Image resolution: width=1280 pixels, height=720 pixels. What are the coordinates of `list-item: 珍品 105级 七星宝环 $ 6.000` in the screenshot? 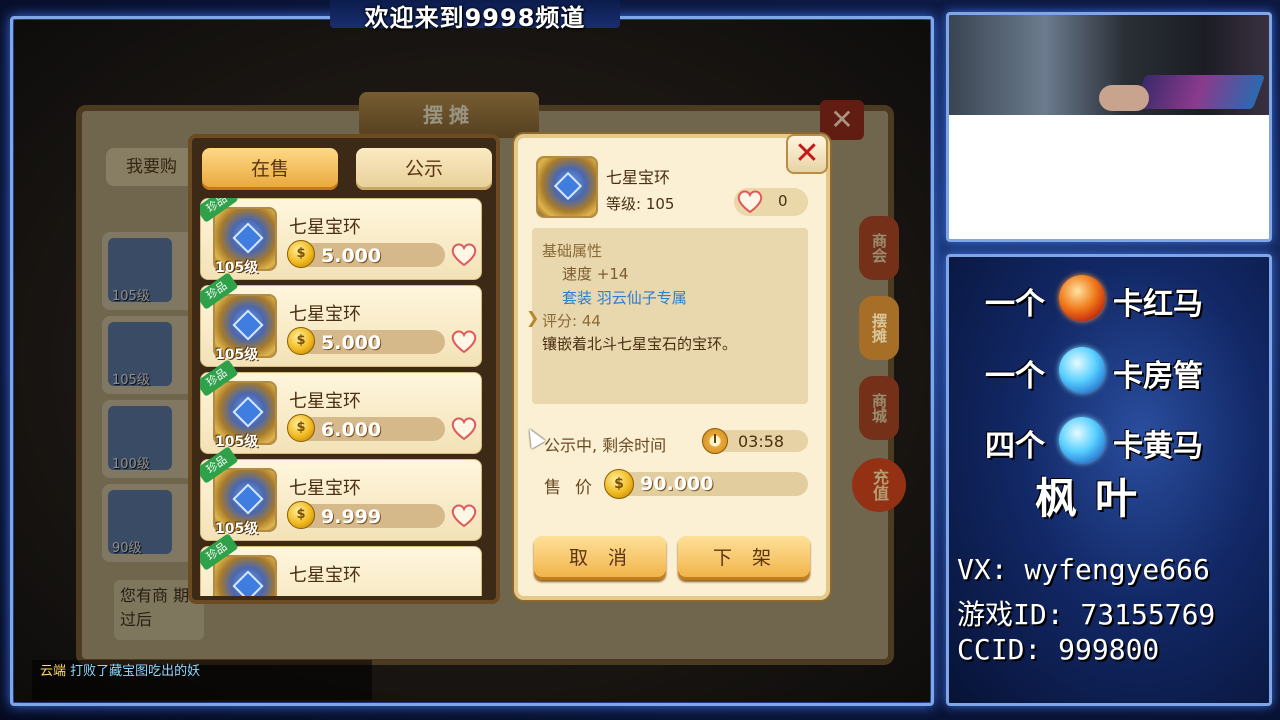 It's located at (341, 406).